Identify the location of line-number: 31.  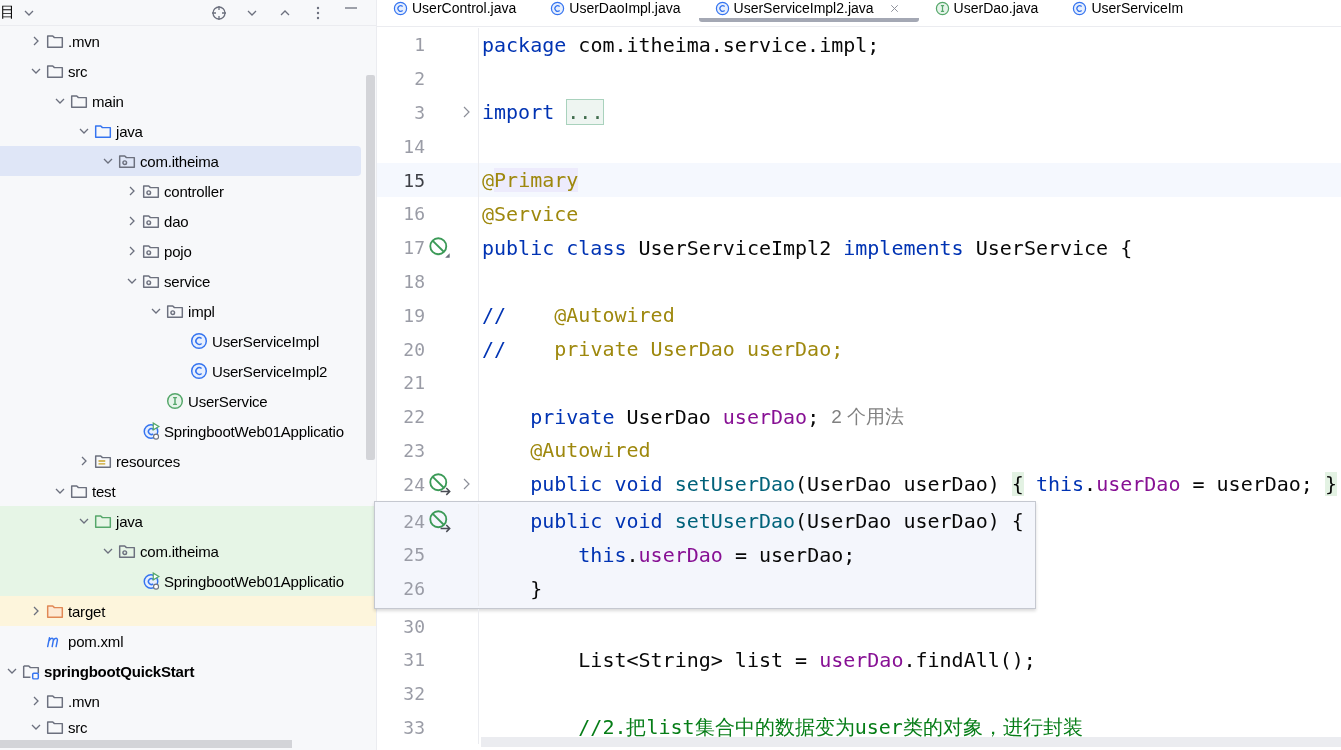
(413, 660).